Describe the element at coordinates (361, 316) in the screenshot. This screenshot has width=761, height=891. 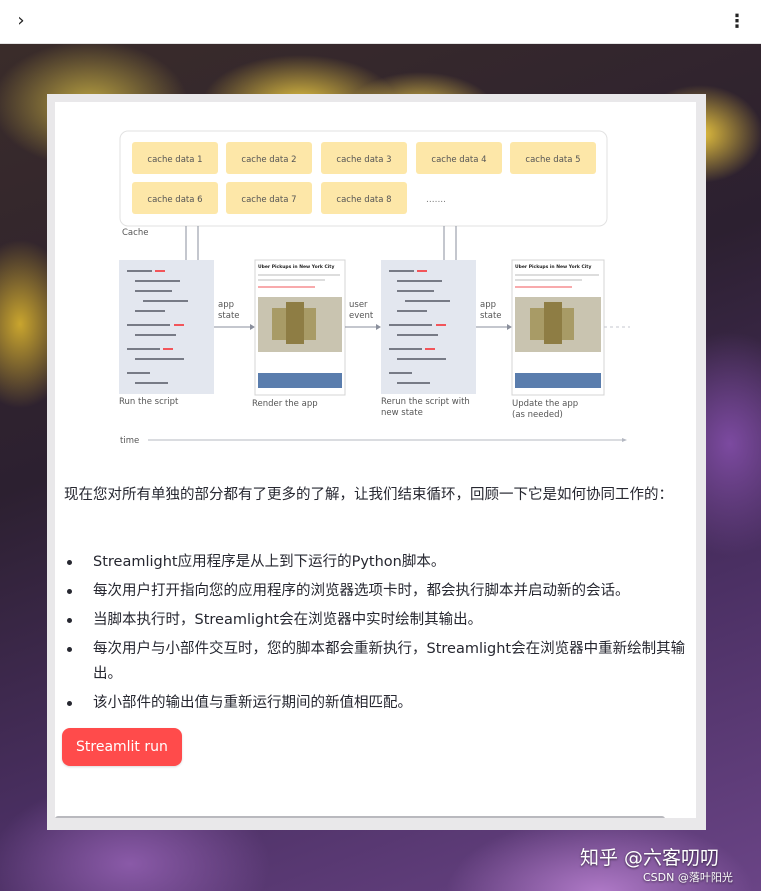
I see `arrow-label-event: event` at that location.